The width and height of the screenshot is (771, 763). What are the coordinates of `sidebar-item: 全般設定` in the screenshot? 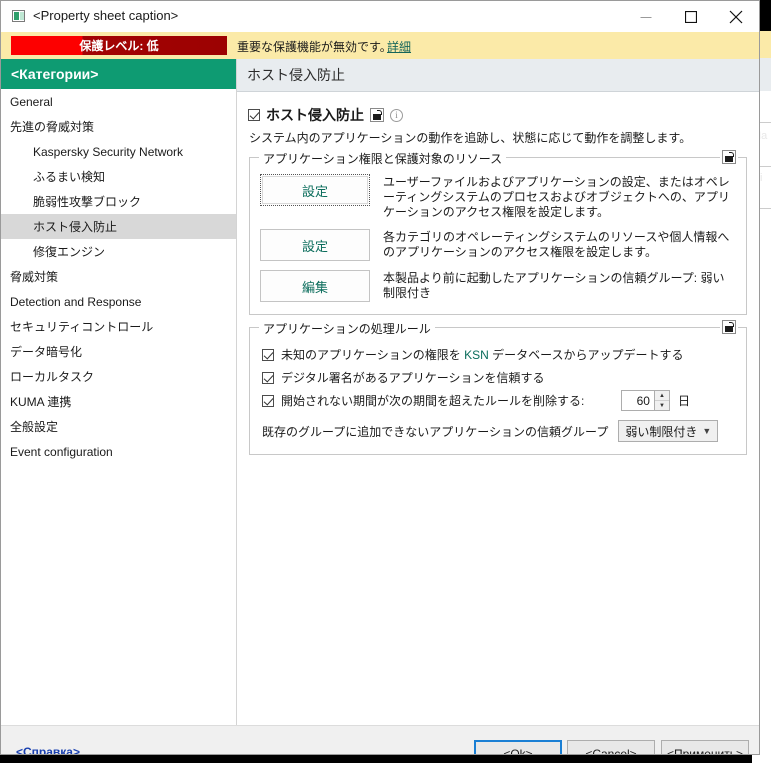 It's located at (118, 426).